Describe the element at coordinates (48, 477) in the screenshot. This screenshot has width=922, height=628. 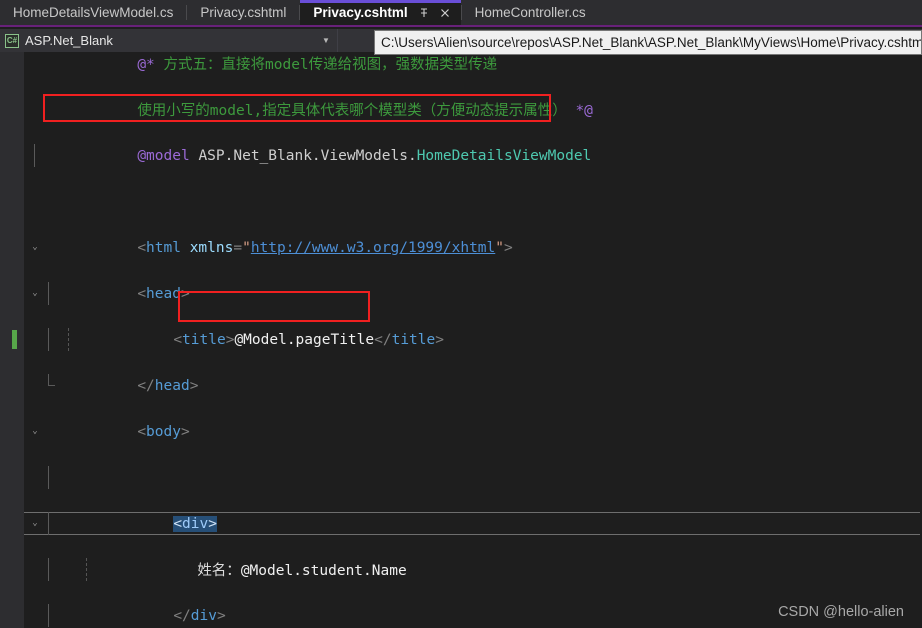
I see `fold-guide` at that location.